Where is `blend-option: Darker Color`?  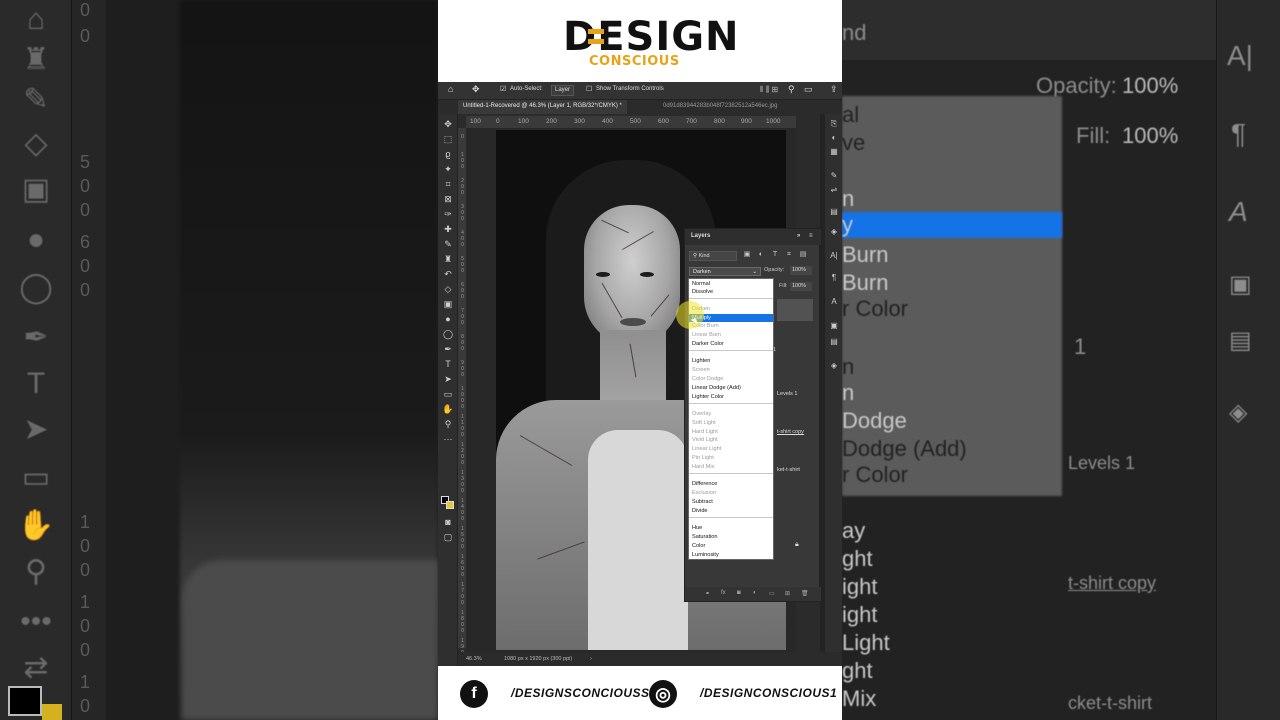 blend-option: Darker Color is located at coordinates (731, 344).